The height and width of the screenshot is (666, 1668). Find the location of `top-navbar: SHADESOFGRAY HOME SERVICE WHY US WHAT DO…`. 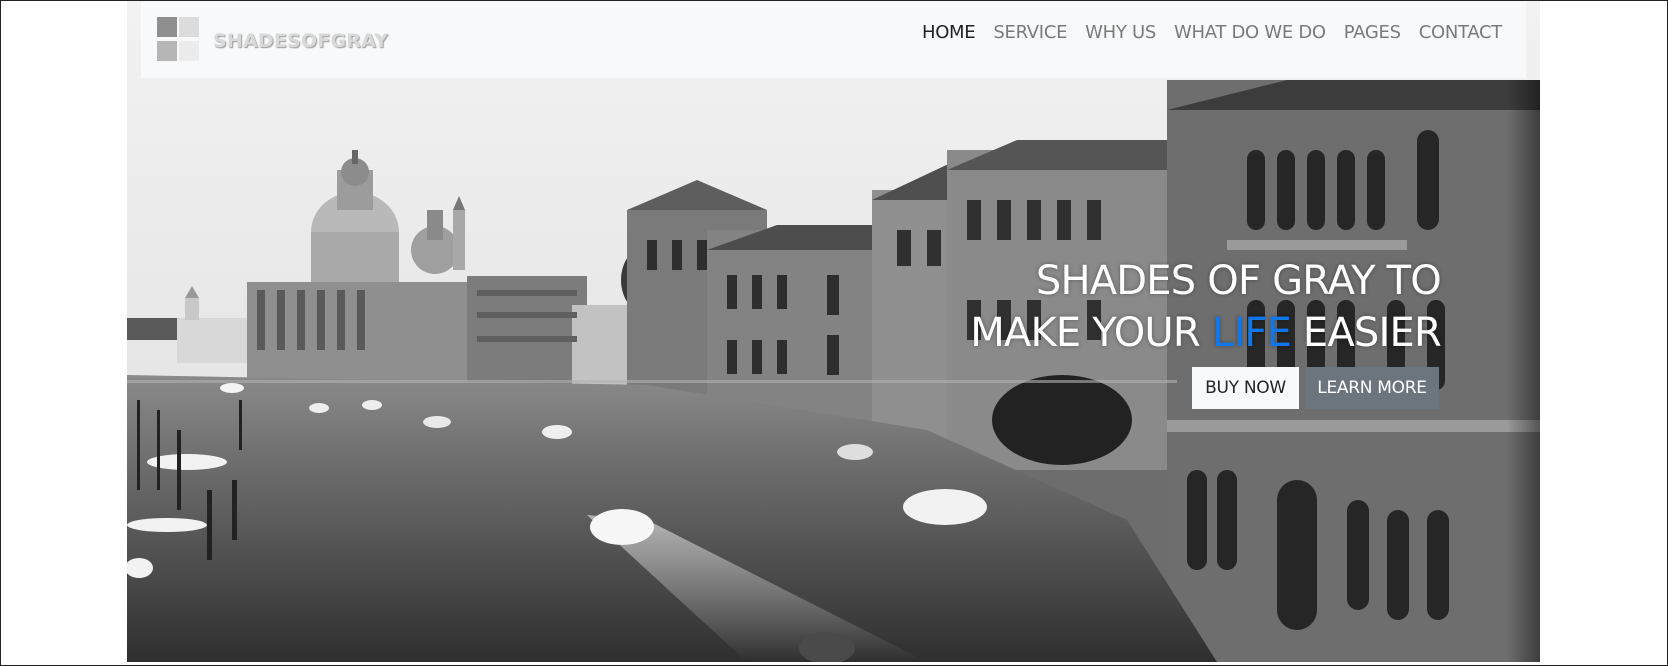

top-navbar: SHADESOFGRAY HOME SERVICE WHY US WHAT DO… is located at coordinates (833, 39).